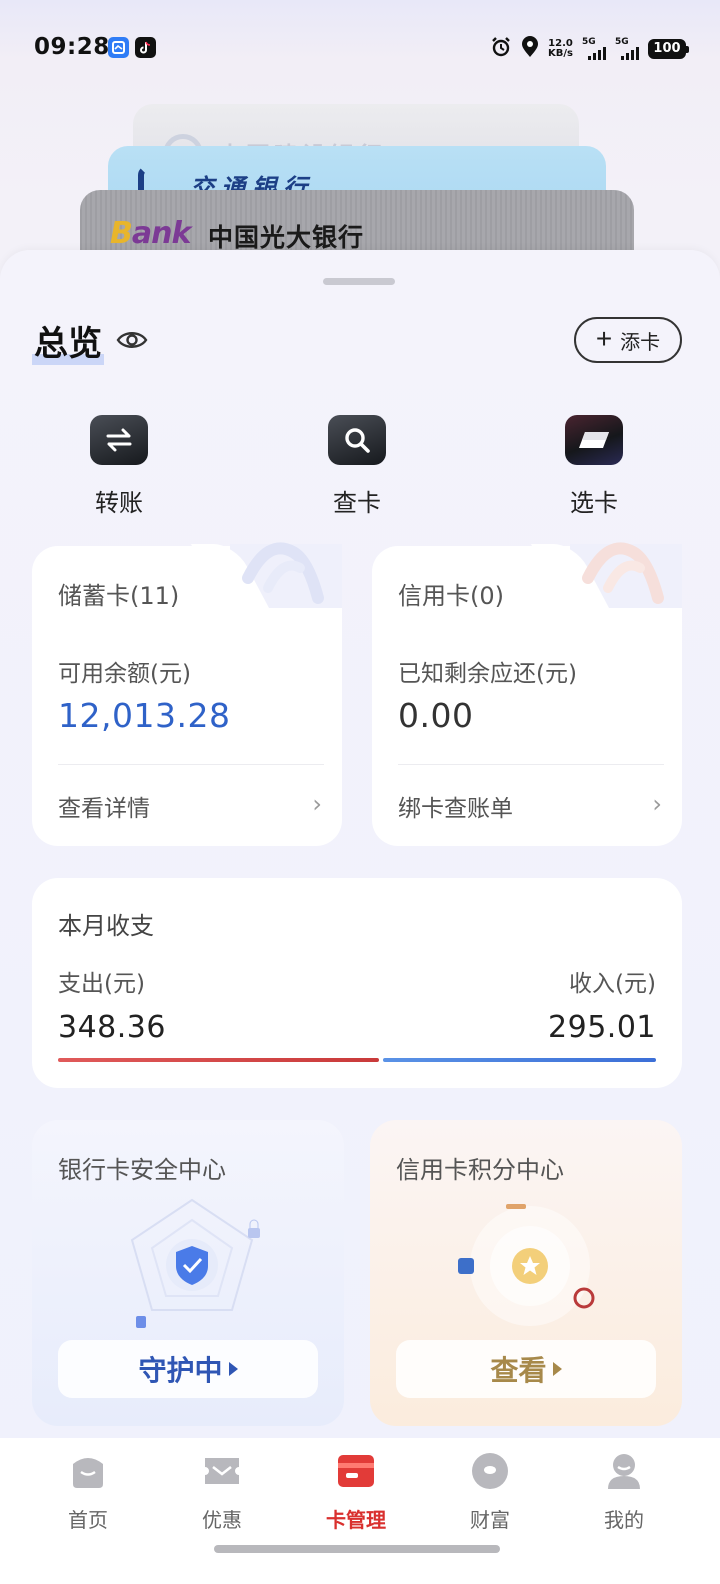 Image resolution: width=720 pixels, height=1584 pixels. Describe the element at coordinates (357, 1549) in the screenshot. I see `home-indicator` at that location.